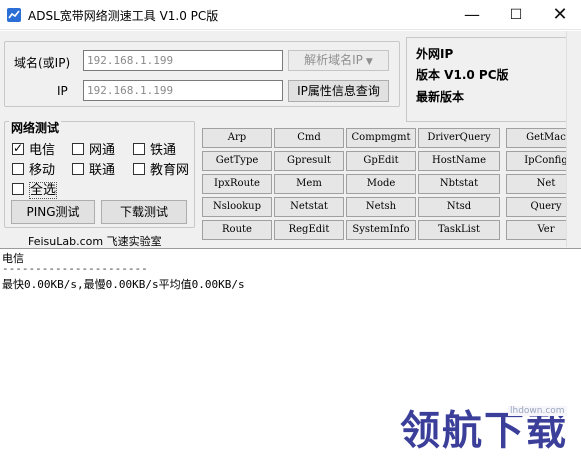 The image size is (581, 462). Describe the element at coordinates (573, 139) in the screenshot. I see `vertical-scrollbar` at that location.